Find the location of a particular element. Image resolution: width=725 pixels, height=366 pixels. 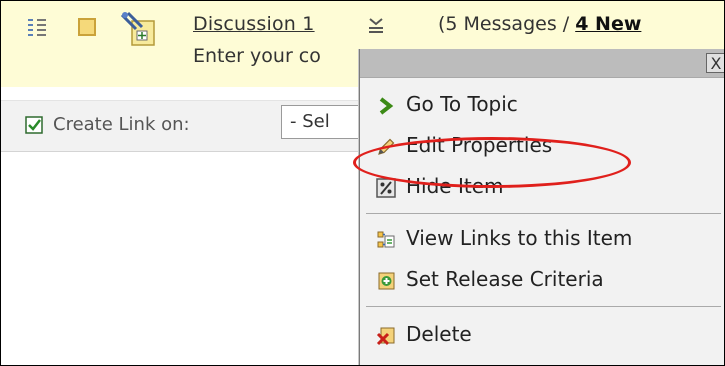

new-messages-link: 4 New is located at coordinates (608, 24).